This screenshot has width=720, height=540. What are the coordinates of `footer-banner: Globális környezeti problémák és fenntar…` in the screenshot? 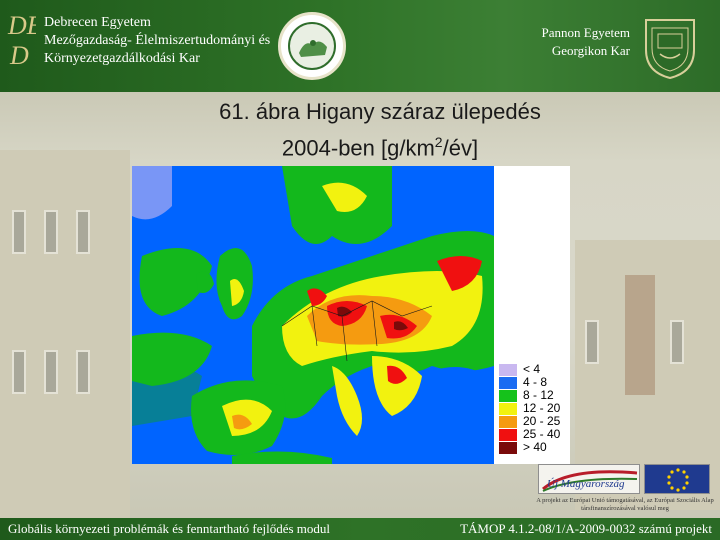 It's located at (360, 529).